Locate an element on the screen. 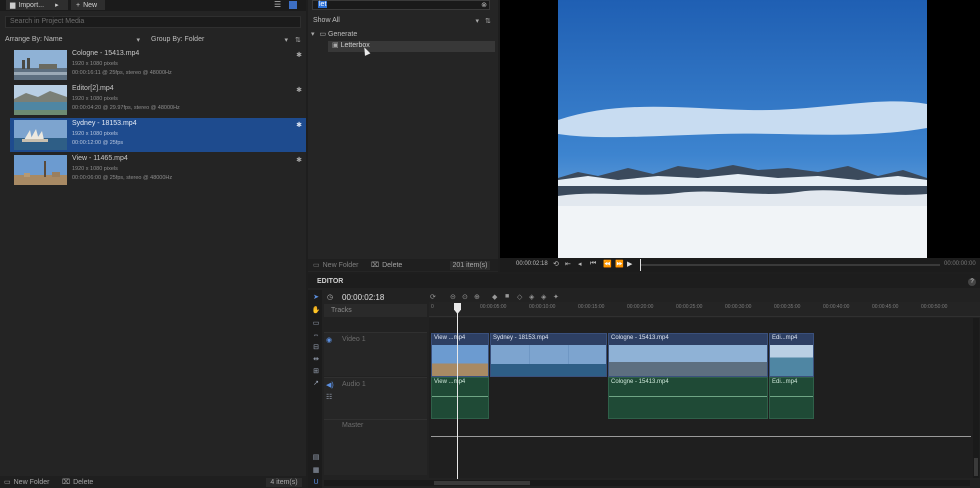 The height and width of the screenshot is (488, 980). arrange-label: Arrange By: Name is located at coordinates (34, 39).